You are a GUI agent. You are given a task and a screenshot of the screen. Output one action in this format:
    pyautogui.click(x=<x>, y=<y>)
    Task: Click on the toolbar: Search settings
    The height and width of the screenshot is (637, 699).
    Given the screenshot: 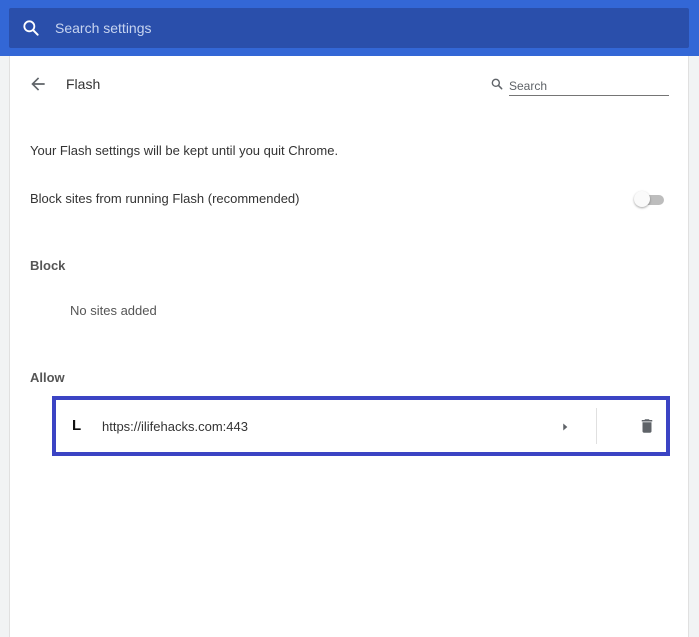 What is the action you would take?
    pyautogui.click(x=349, y=28)
    